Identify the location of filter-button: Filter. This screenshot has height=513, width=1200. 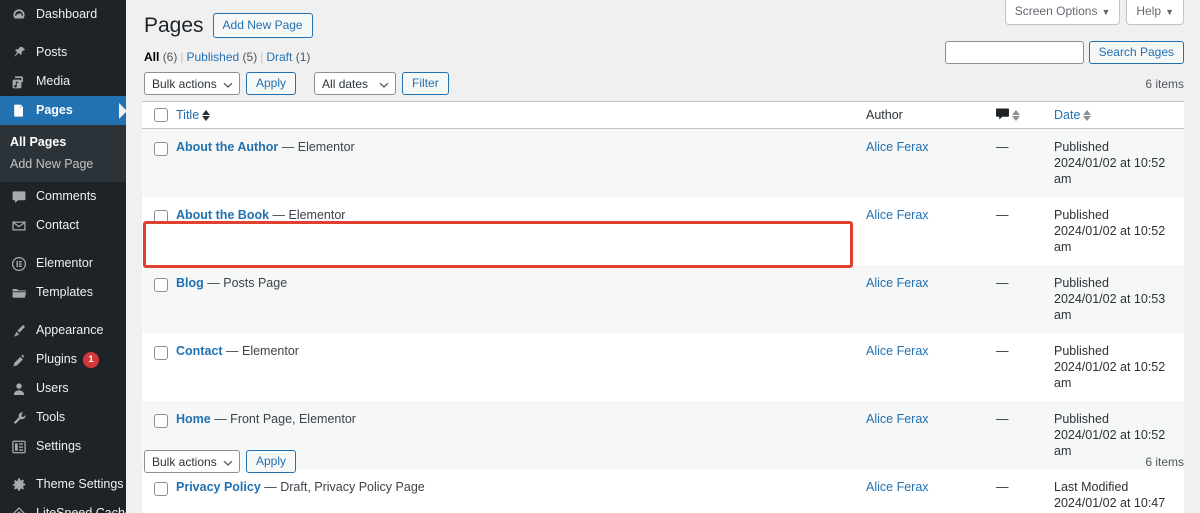
(425, 83).